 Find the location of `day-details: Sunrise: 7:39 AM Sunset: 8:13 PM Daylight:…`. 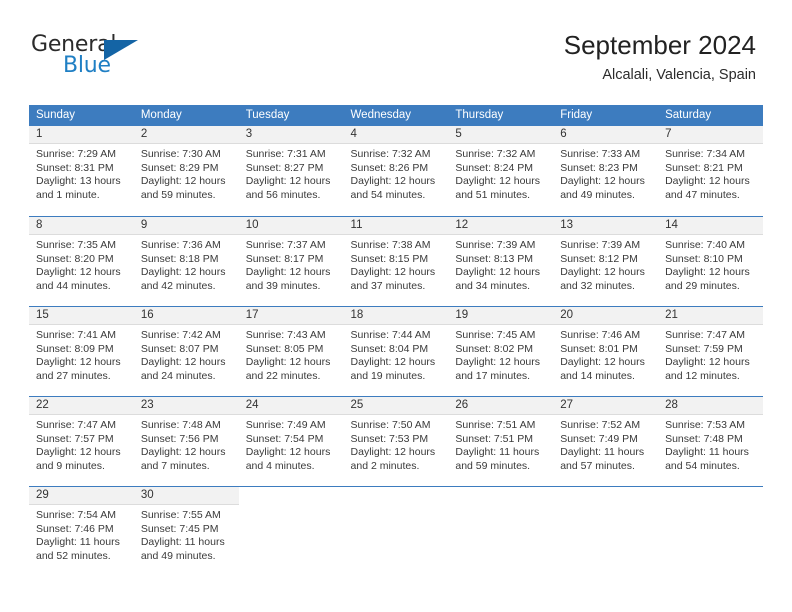

day-details: Sunrise: 7:39 AM Sunset: 8:13 PM Daylight:… is located at coordinates (500, 264).